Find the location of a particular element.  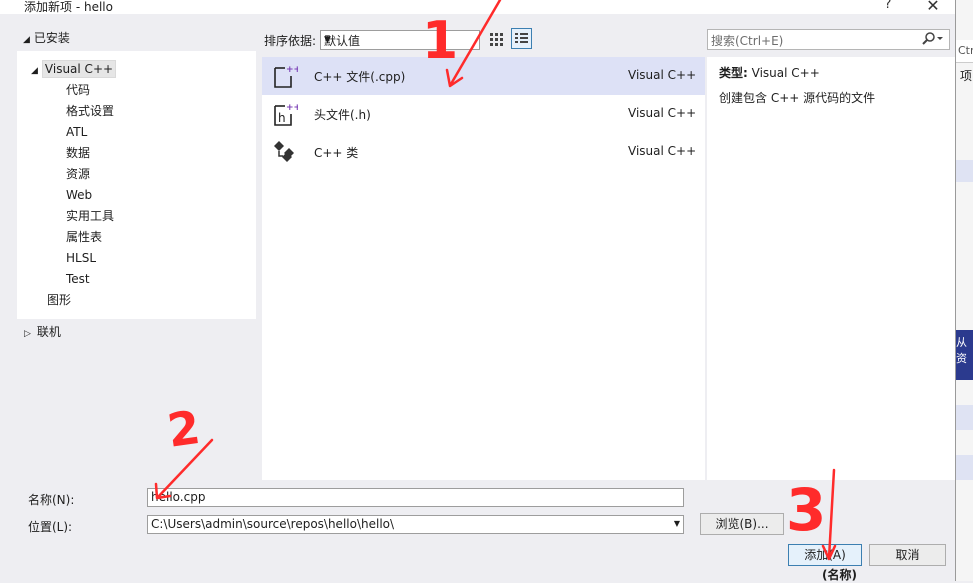

help-button: ? is located at coordinates (888, 6).